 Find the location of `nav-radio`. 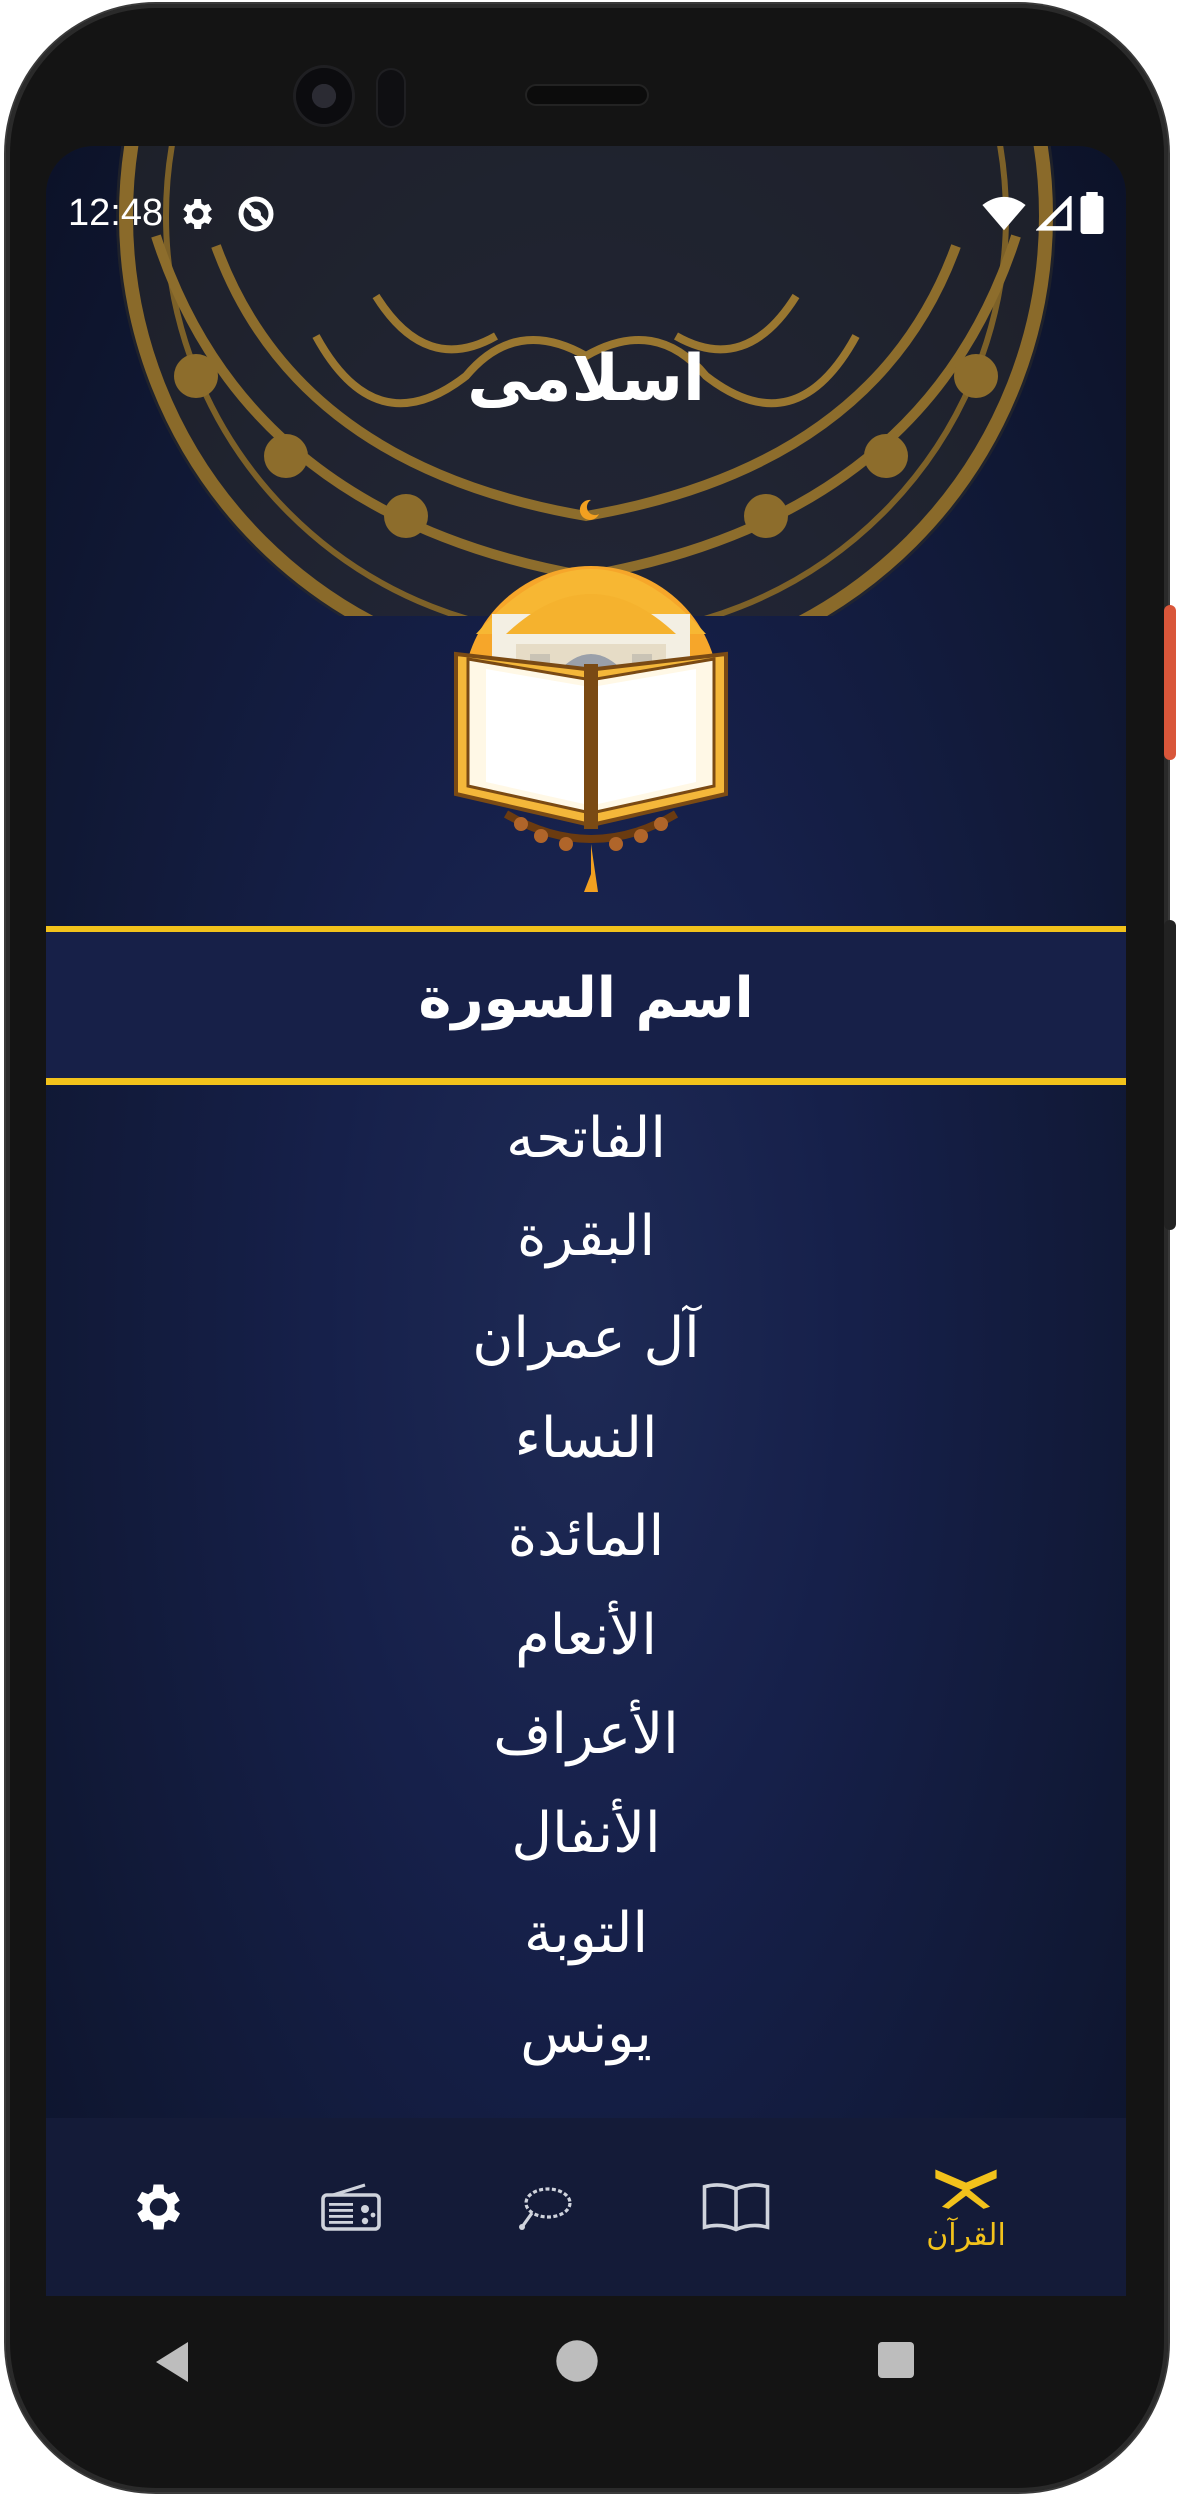

nav-radio is located at coordinates (351, 2207).